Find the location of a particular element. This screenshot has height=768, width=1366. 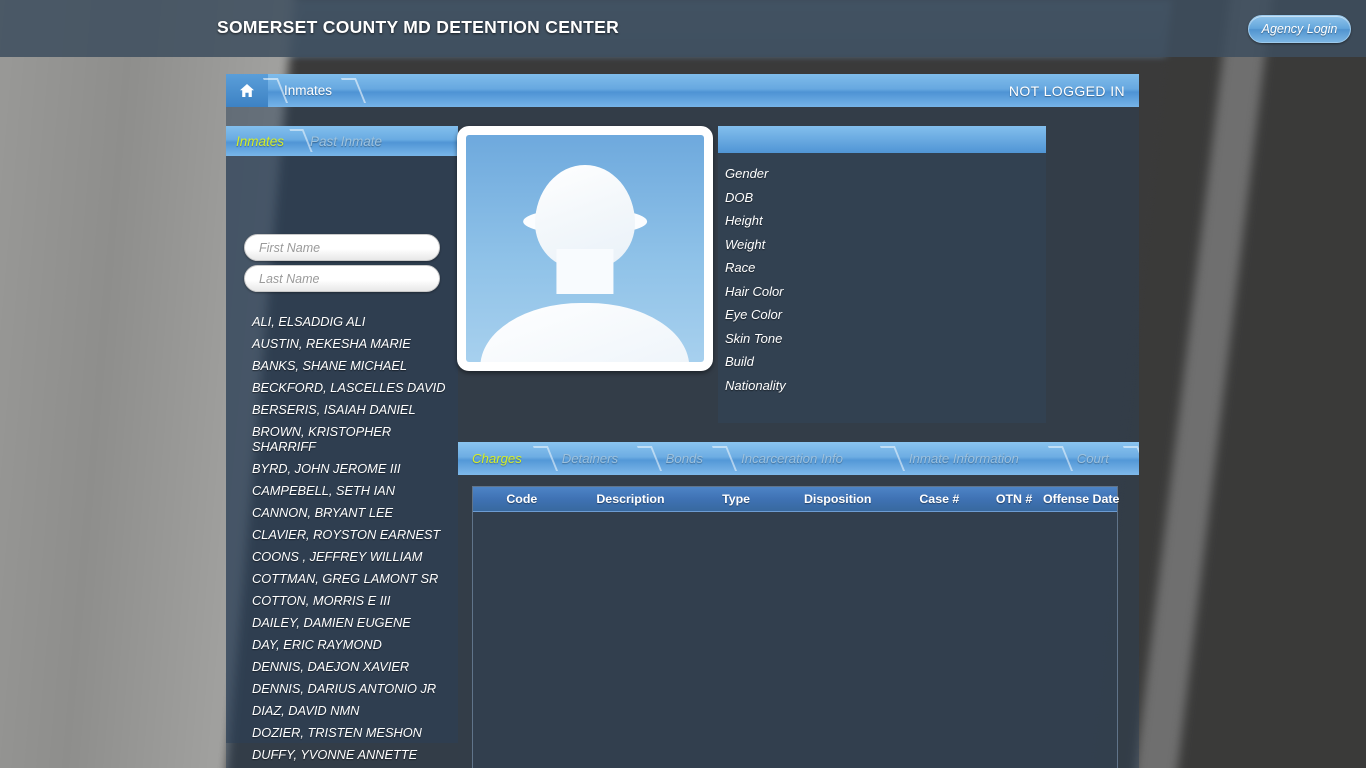

list-item: COTTMAN, GREG LAMONT SR is located at coordinates (342, 578).